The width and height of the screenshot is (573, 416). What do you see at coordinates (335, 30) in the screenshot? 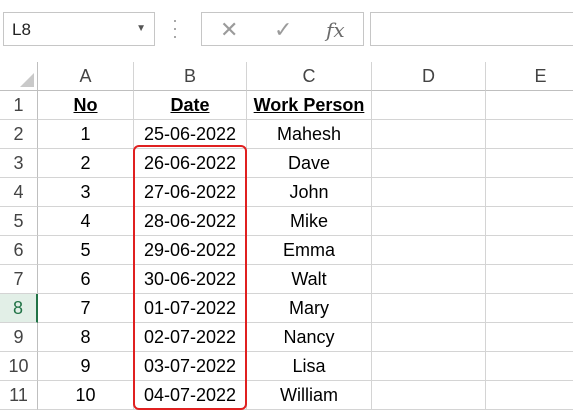
I see `insert-function-icon: fx` at bounding box center [335, 30].